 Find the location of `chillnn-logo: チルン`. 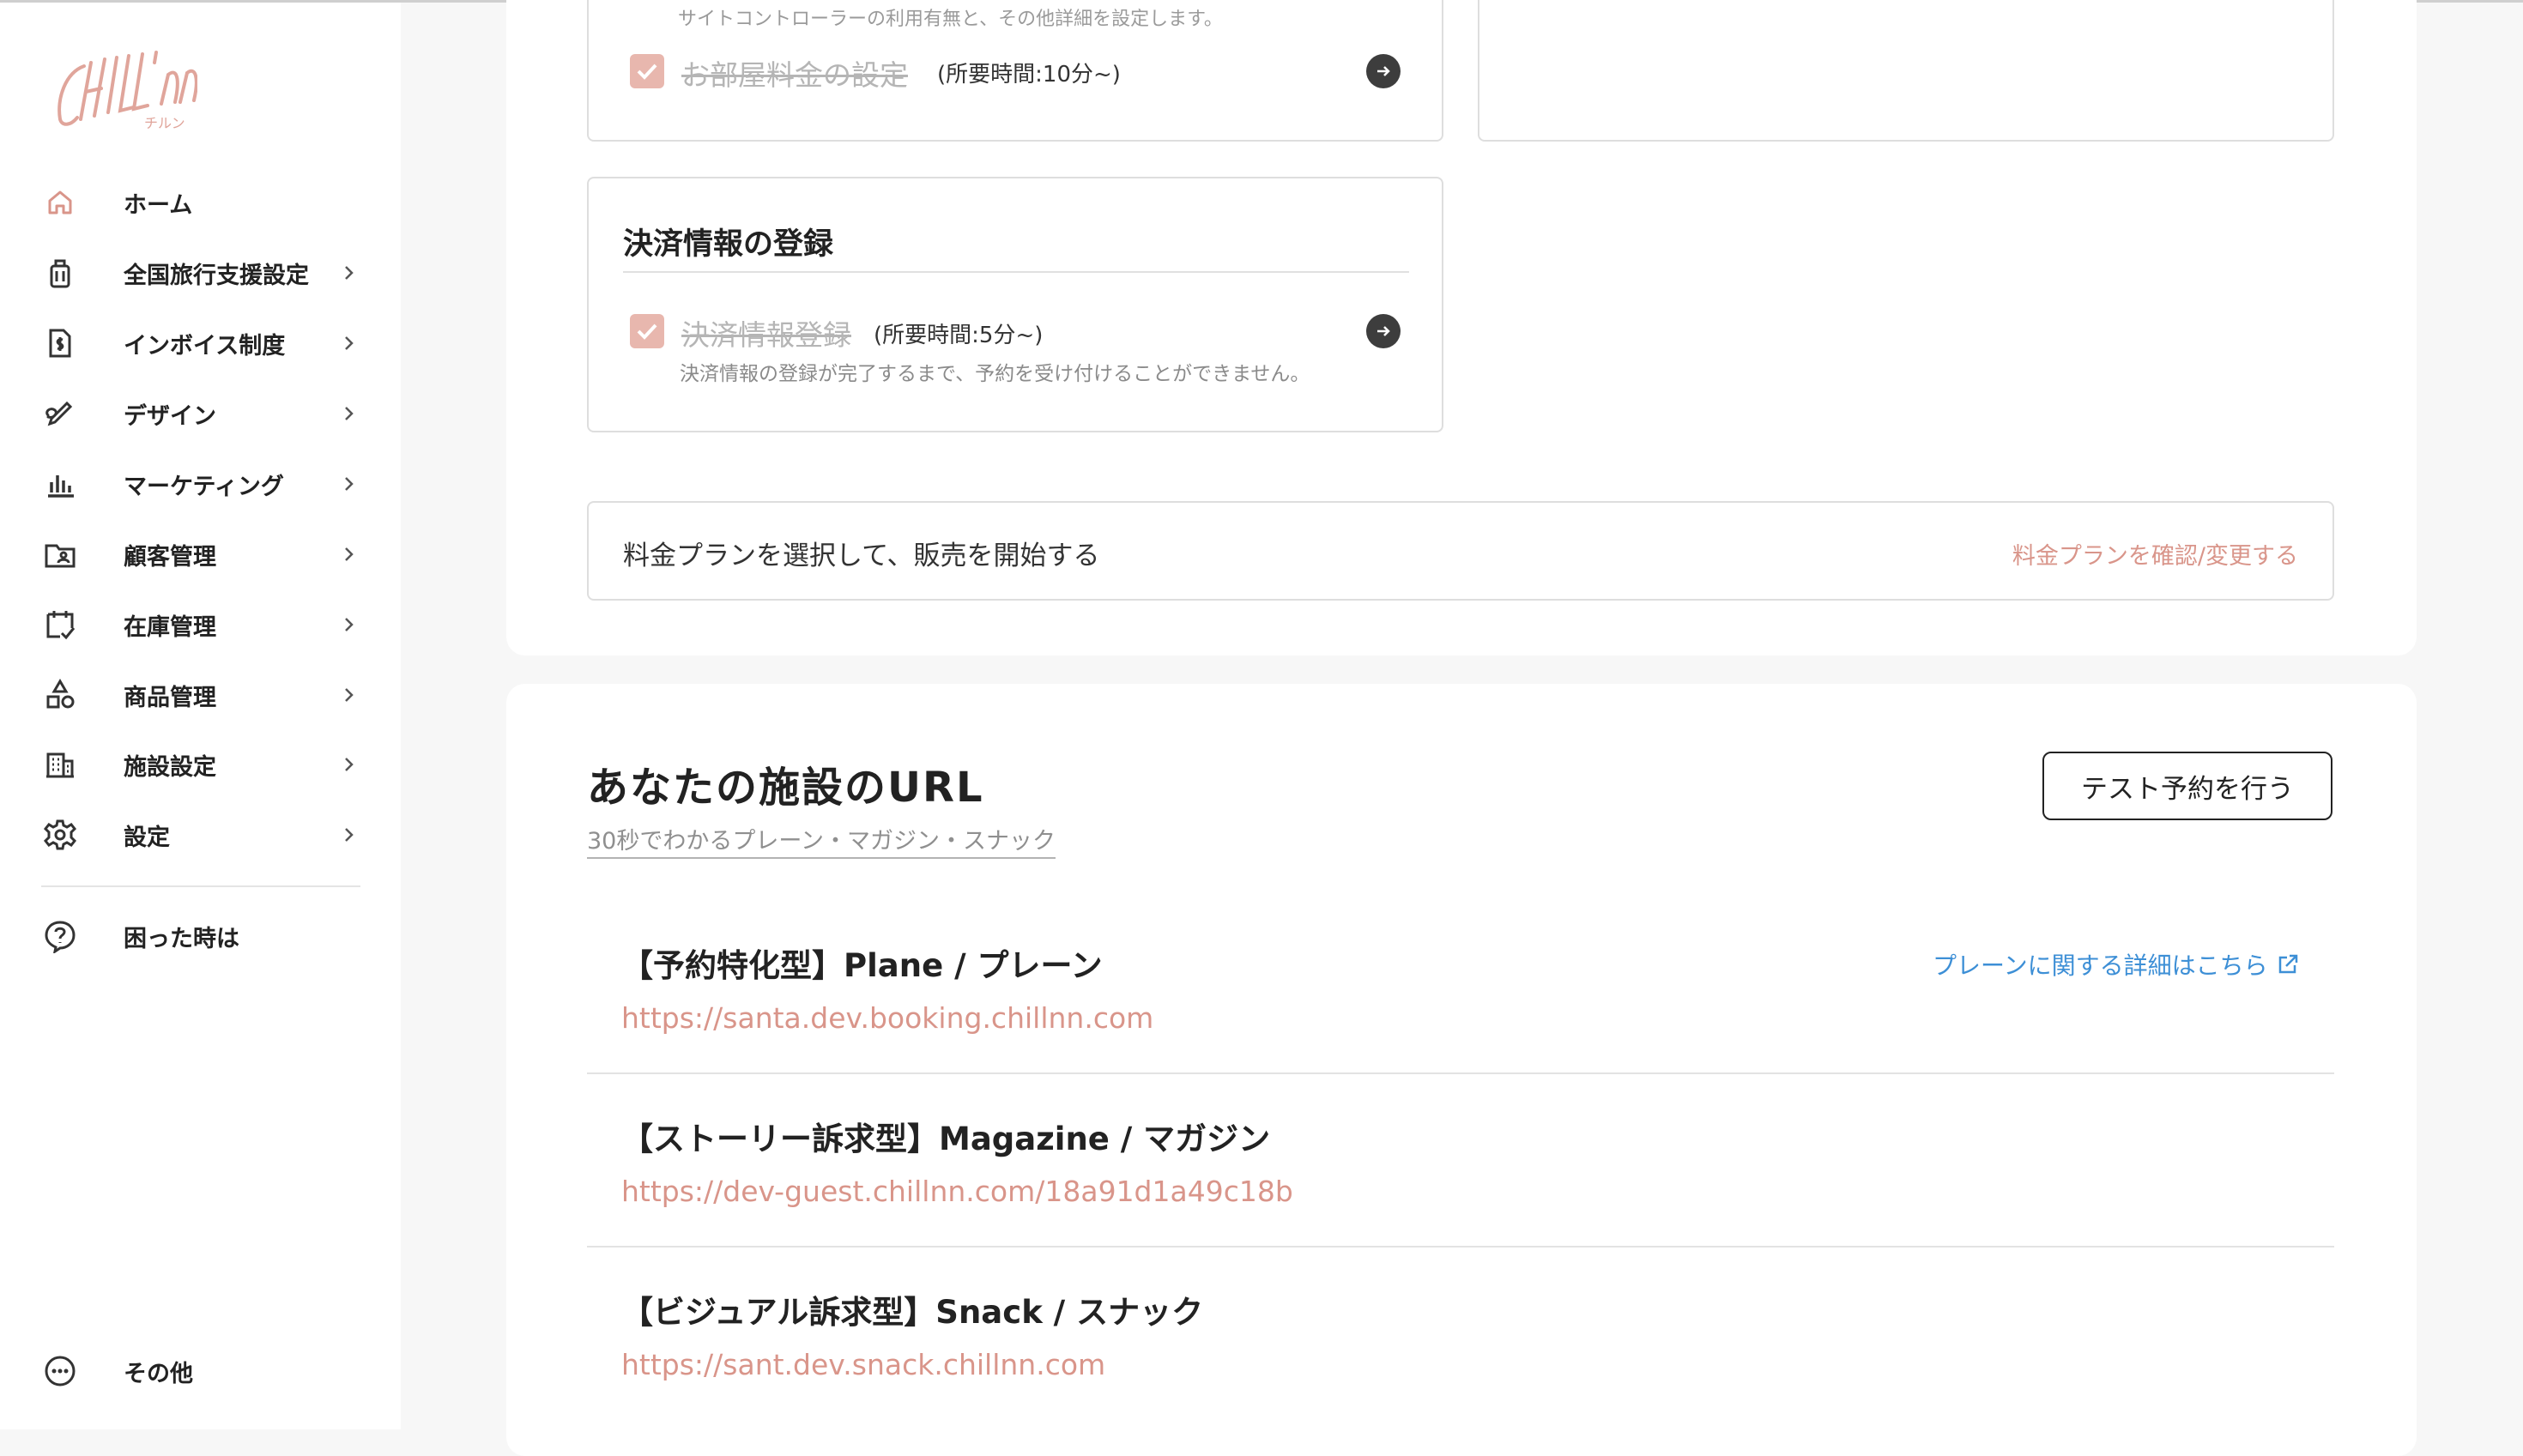

chillnn-logo: チルン is located at coordinates (125, 89).